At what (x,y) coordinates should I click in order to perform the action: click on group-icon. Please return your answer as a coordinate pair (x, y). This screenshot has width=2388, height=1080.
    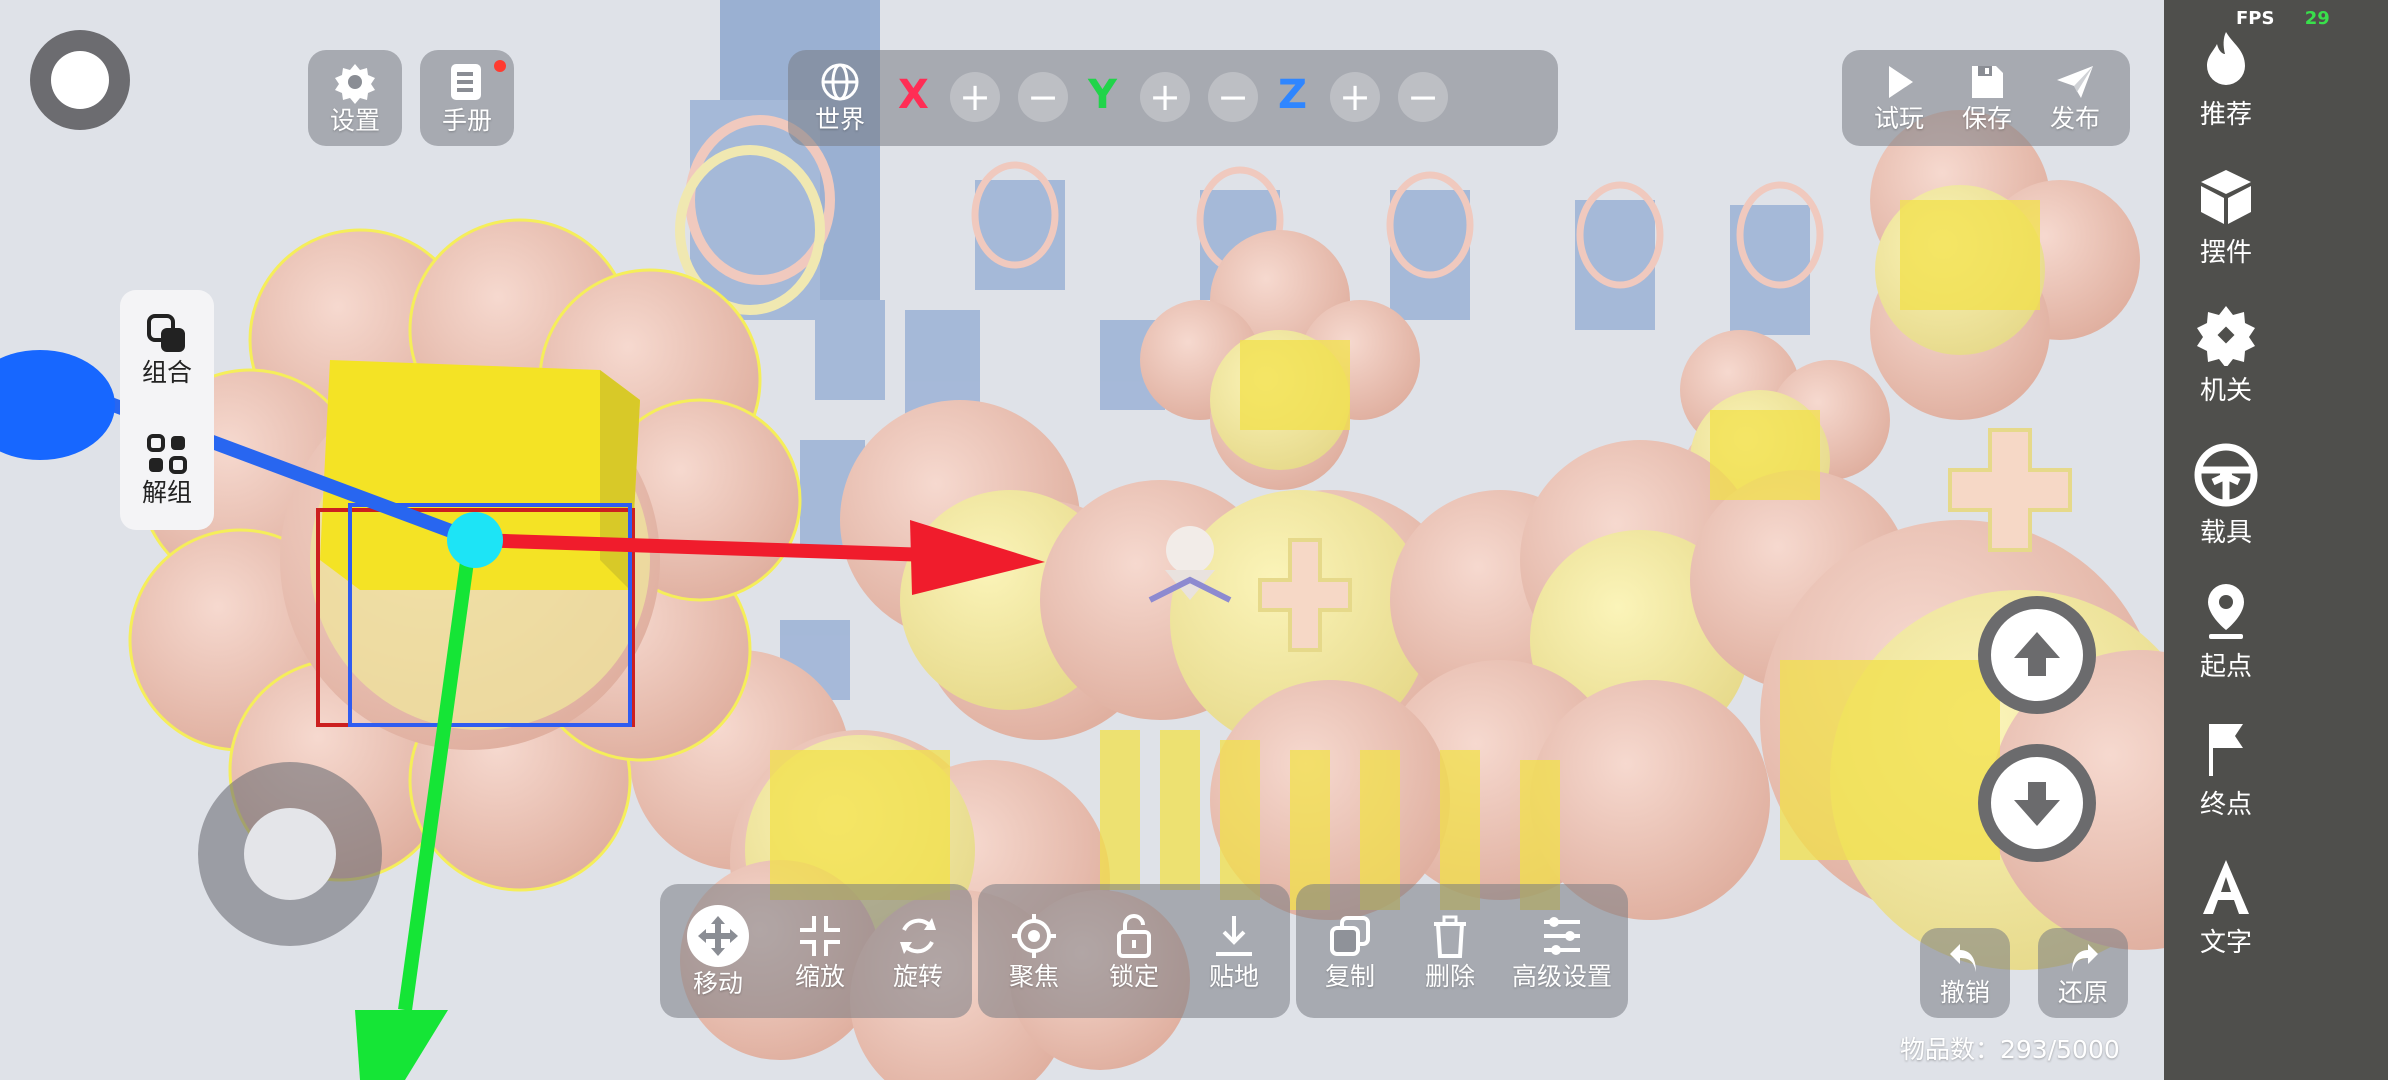
    Looking at the image, I should click on (167, 334).